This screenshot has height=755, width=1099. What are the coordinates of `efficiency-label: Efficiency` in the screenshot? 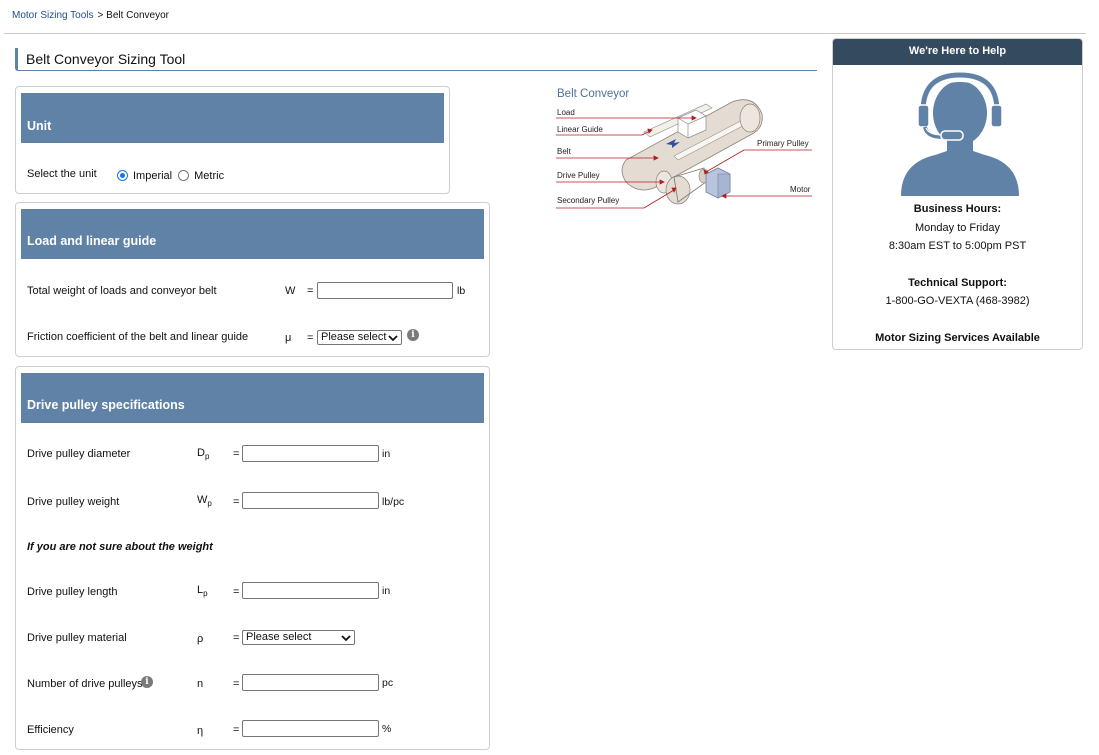 It's located at (50, 730).